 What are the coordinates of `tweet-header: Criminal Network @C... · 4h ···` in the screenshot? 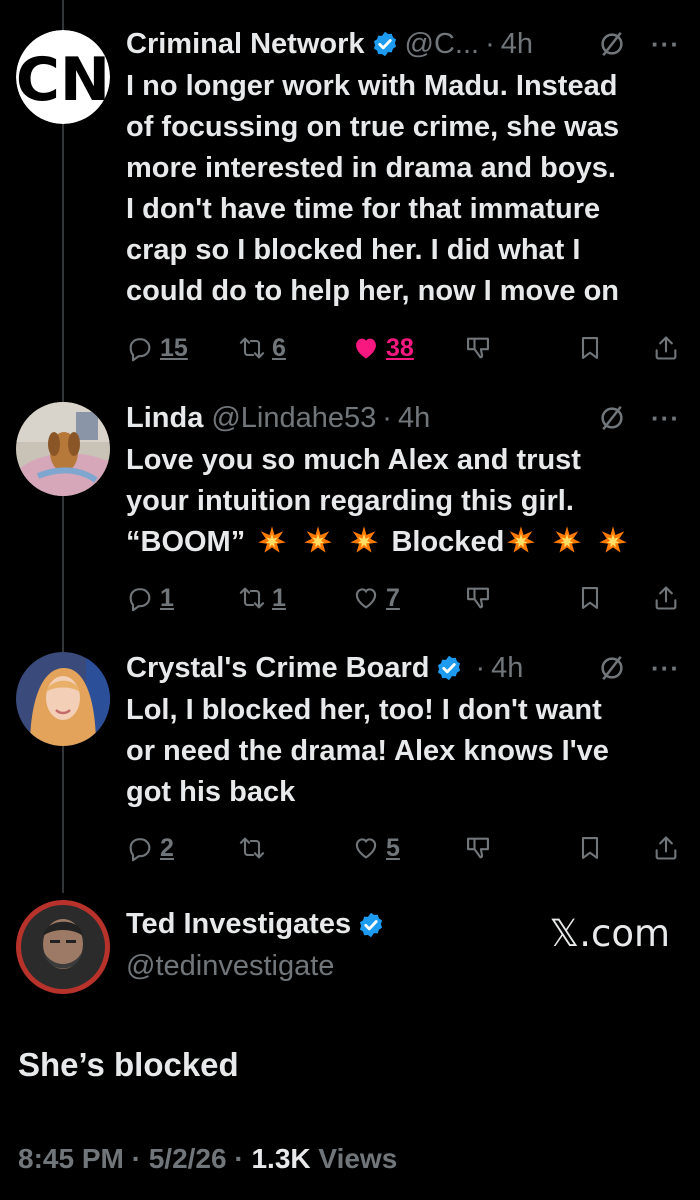 It's located at (403, 44).